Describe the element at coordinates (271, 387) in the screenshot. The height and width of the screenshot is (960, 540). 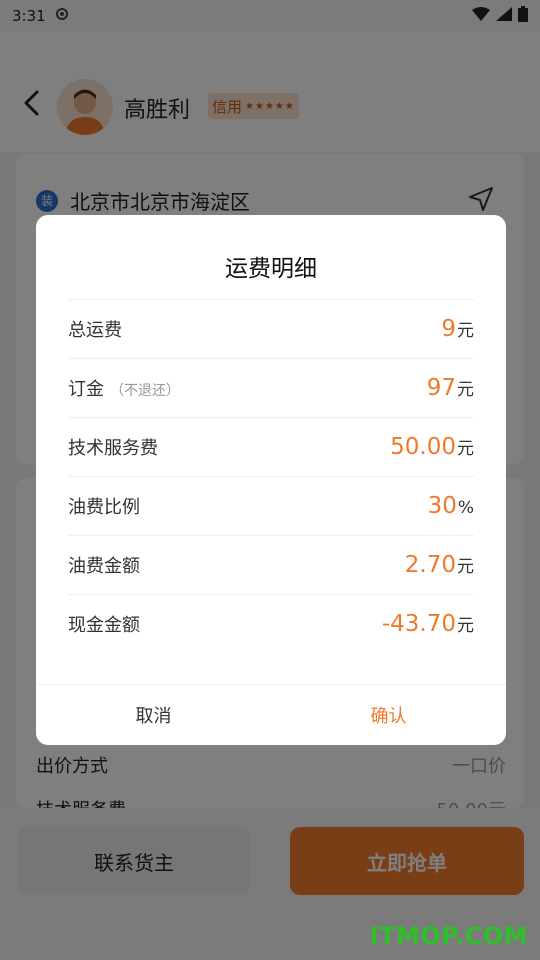
I see `detail-row-deposit: 订金 （不退还） 97 元` at that location.